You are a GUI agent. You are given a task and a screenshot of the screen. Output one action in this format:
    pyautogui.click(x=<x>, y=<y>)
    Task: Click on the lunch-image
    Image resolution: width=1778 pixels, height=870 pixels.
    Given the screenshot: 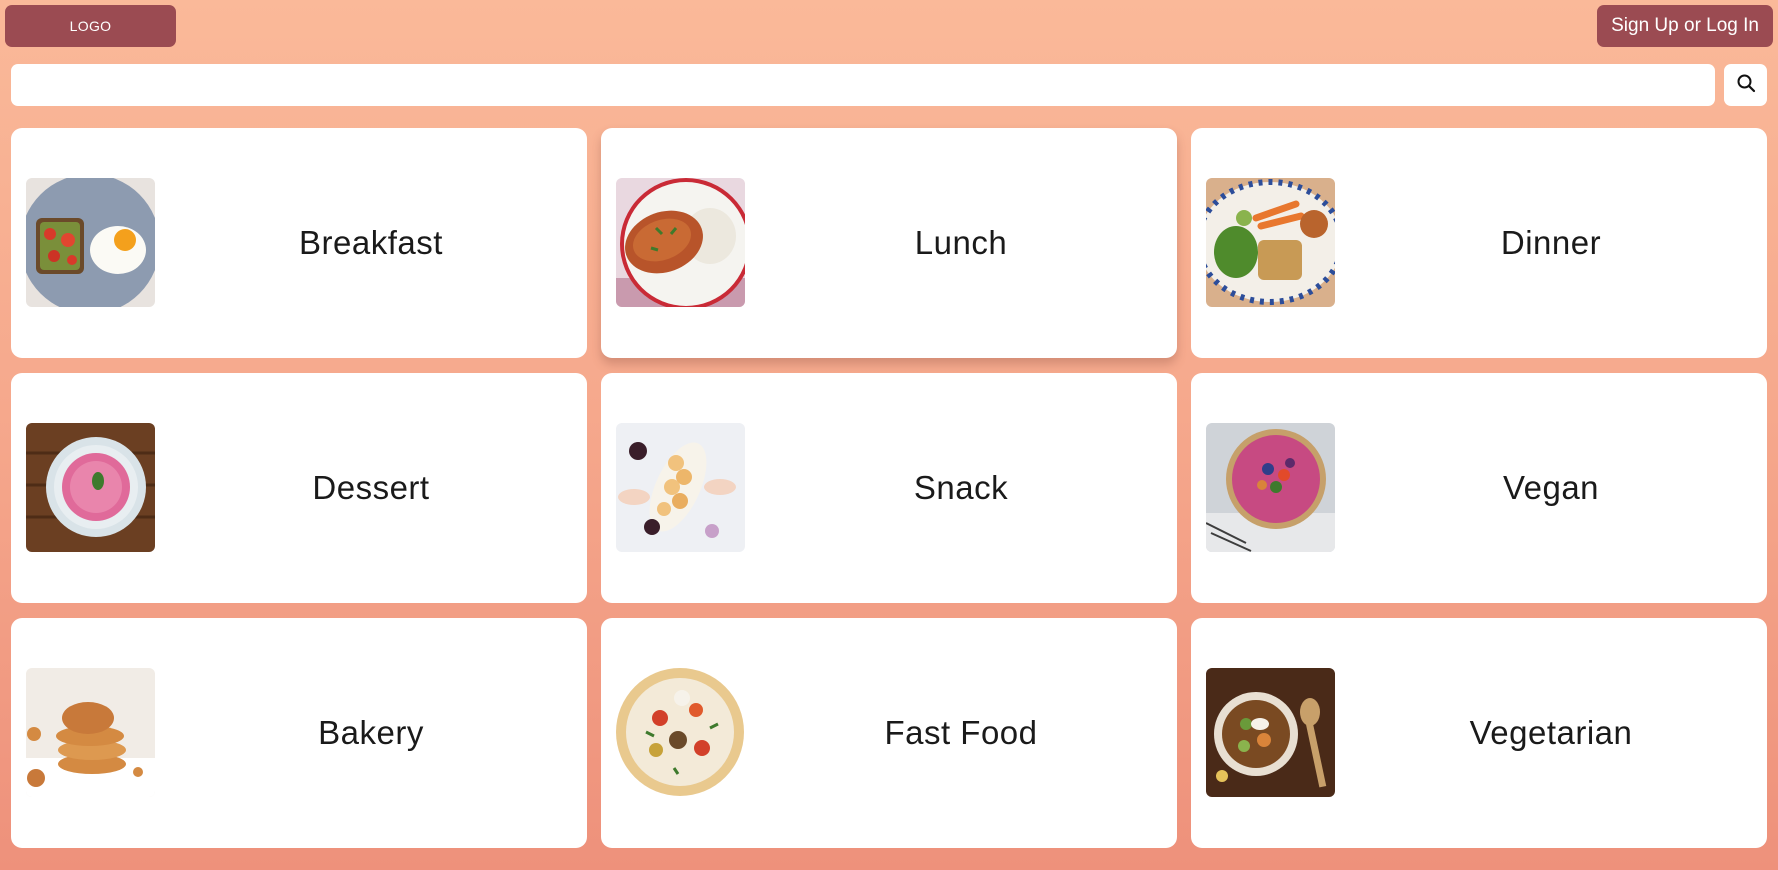 What is the action you would take?
    pyautogui.click(x=680, y=242)
    